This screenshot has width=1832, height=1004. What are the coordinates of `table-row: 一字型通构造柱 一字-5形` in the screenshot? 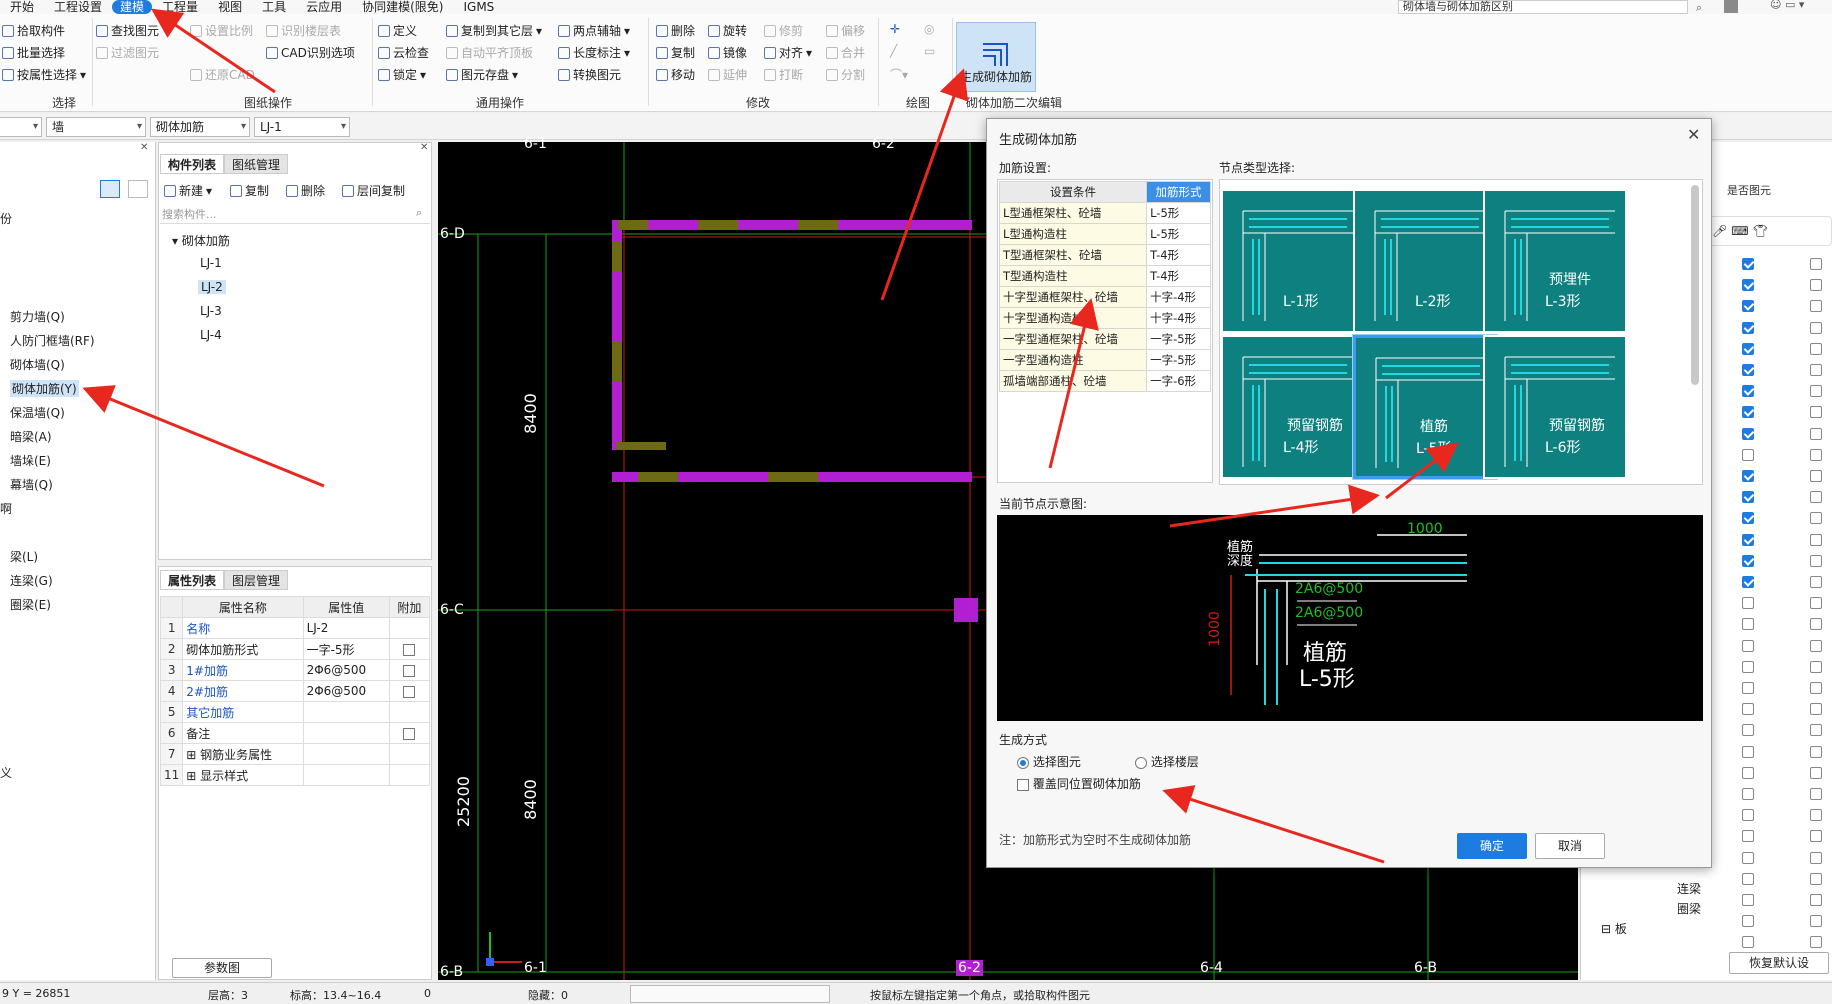 It's located at (1104, 360).